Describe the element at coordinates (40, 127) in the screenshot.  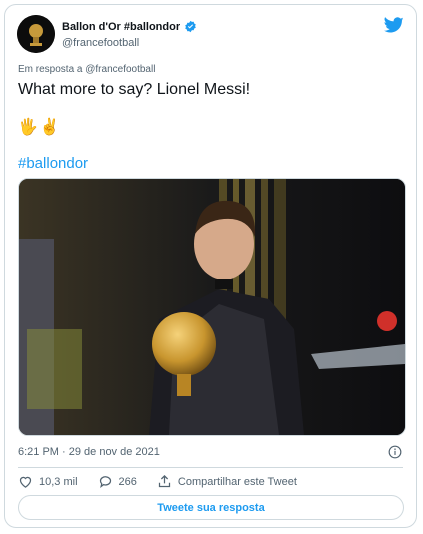
I see `tweet-emoji: 🖐✌` at that location.